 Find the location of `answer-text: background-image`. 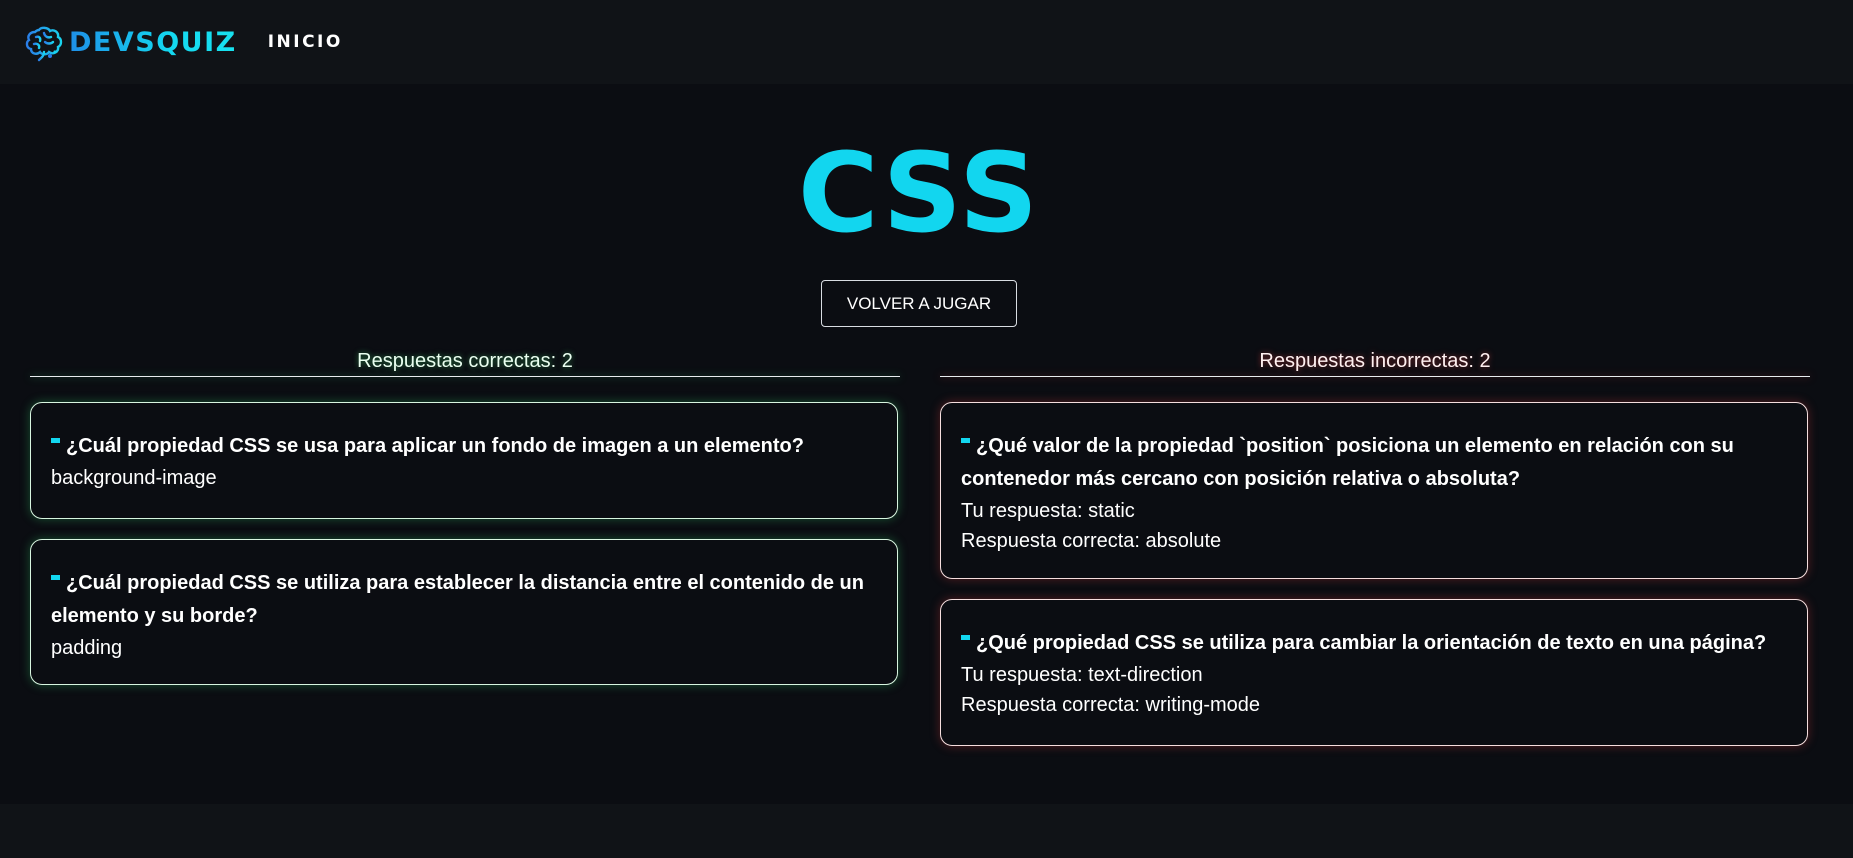

answer-text: background-image is located at coordinates (134, 478).